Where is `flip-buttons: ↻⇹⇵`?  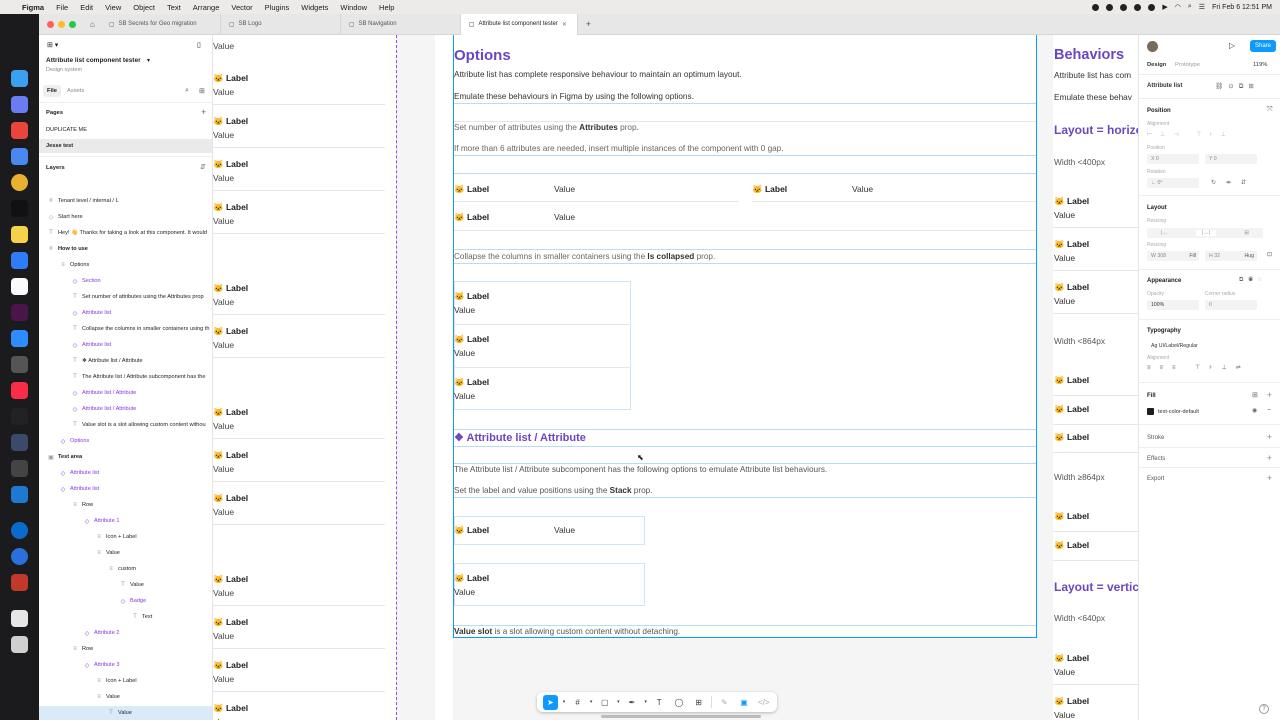 flip-buttons: ↻⇹⇵ is located at coordinates (1233, 182).